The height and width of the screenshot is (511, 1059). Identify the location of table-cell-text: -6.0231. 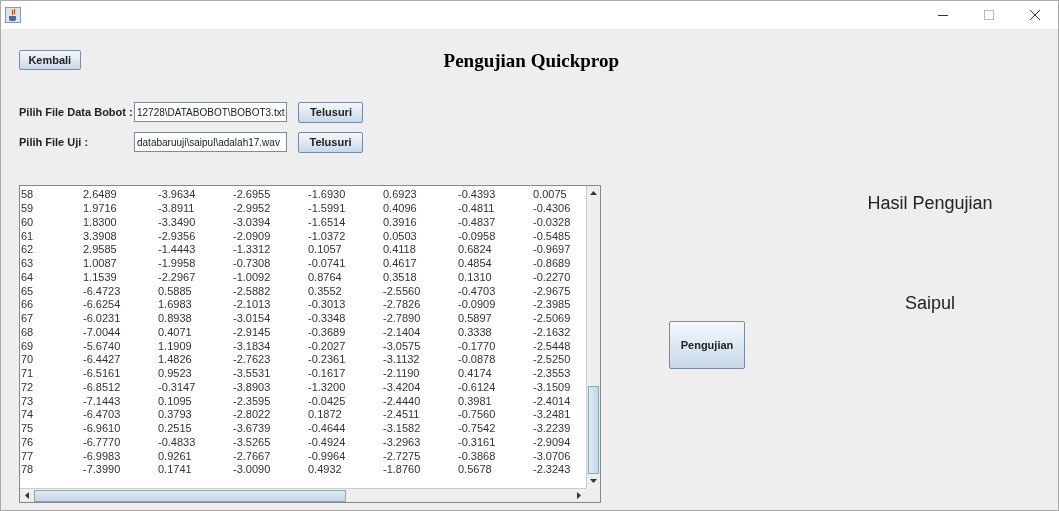
(102, 319).